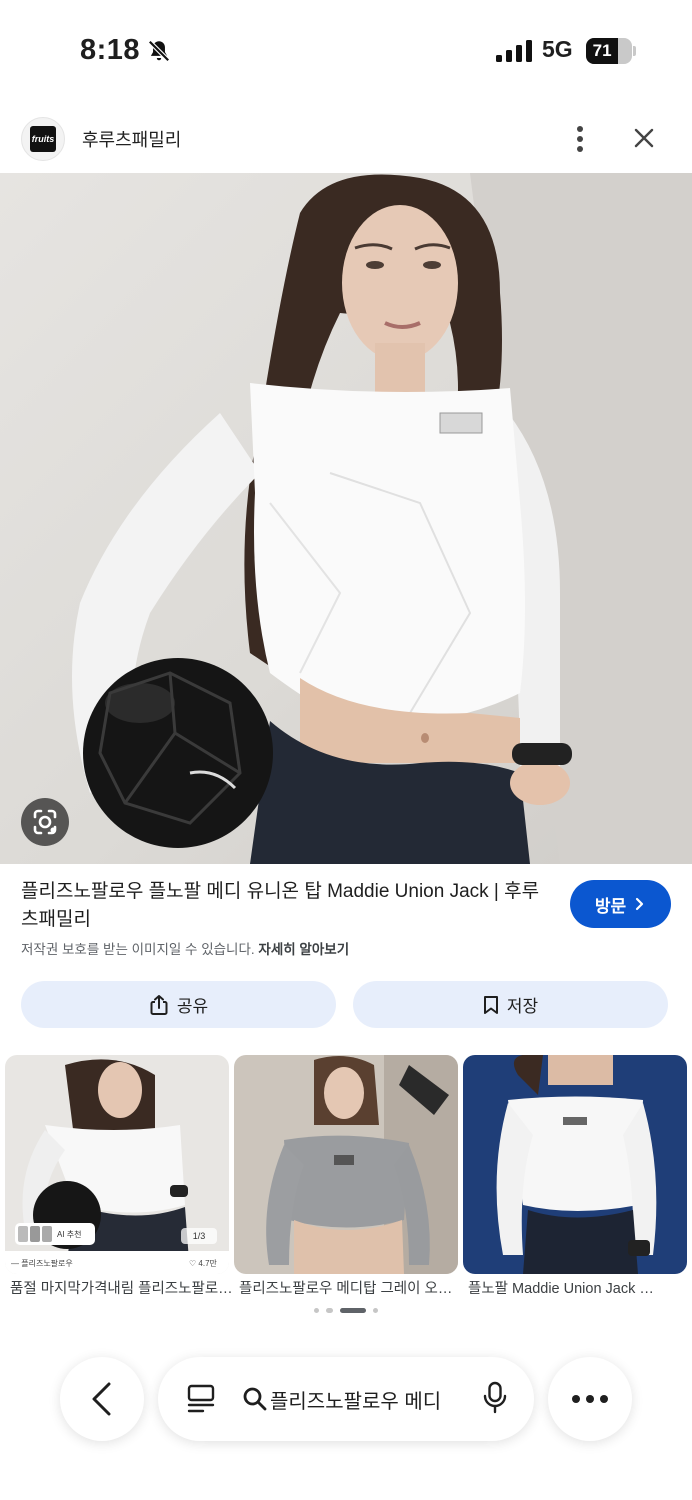 Image resolution: width=692 pixels, height=1500 pixels. Describe the element at coordinates (131, 139) in the screenshot. I see `site-name: 후루츠패밀리` at that location.